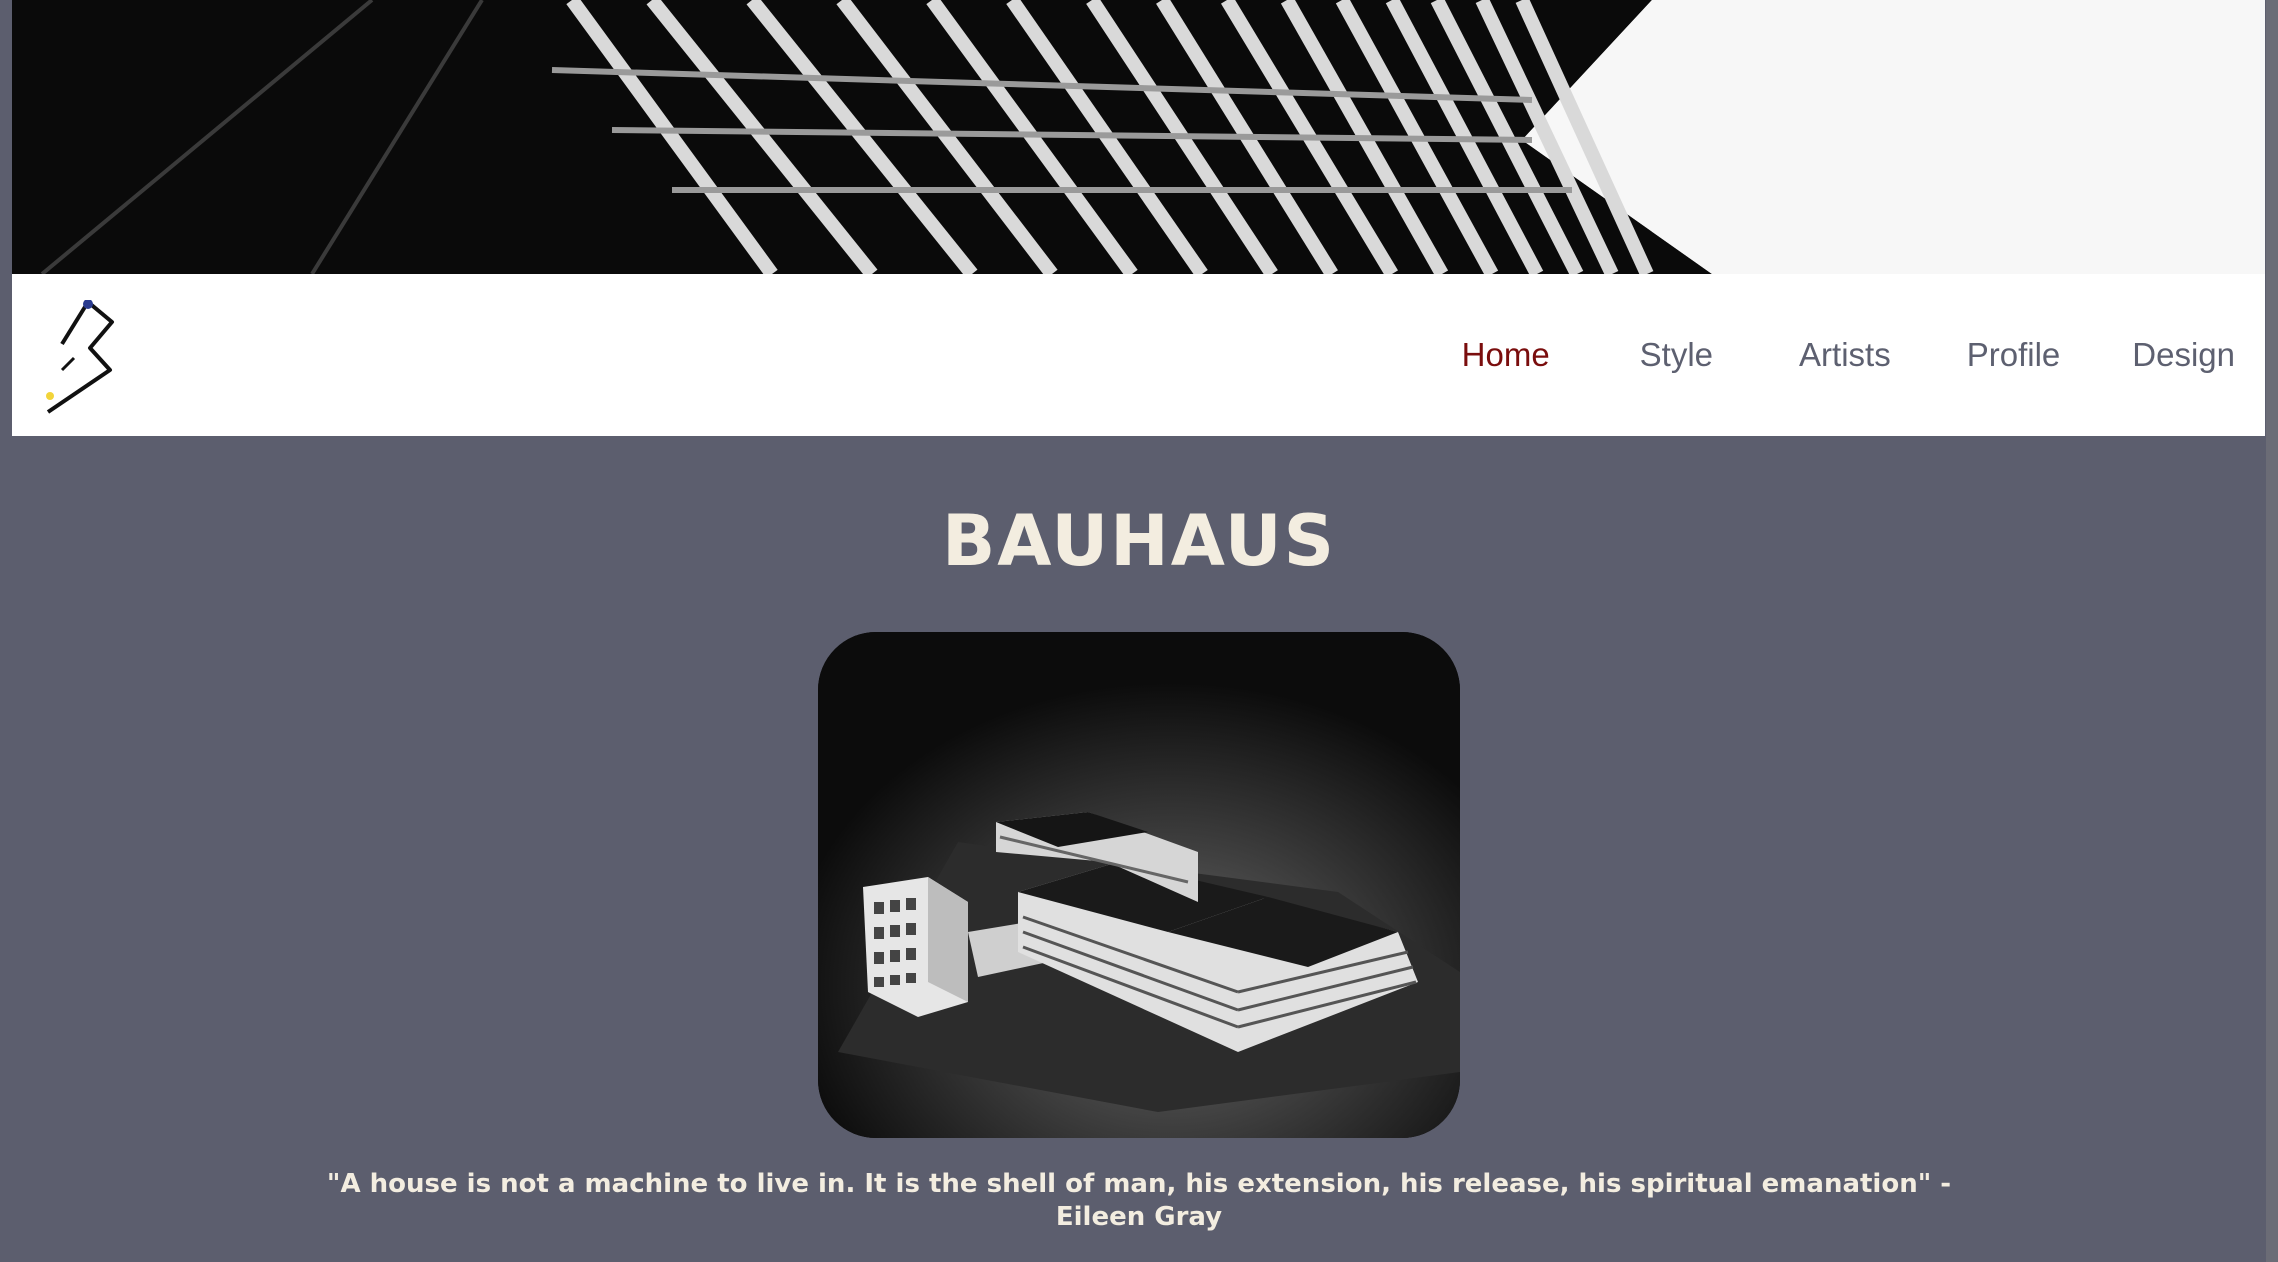 The image size is (2278, 1262). Describe the element at coordinates (1139, 541) in the screenshot. I see `page-title: BAUHAUS` at that location.